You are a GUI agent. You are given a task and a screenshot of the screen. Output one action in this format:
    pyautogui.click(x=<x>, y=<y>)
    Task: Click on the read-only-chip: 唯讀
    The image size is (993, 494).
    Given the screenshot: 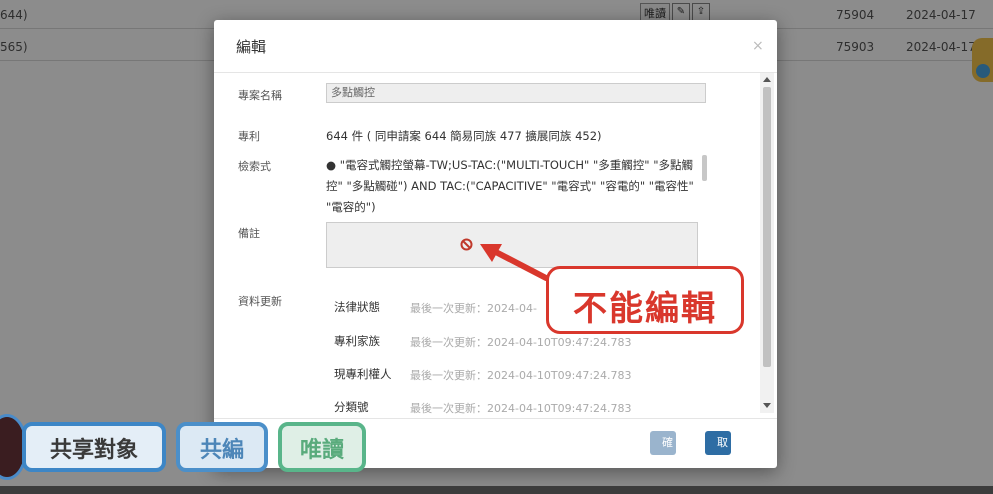 What is the action you would take?
    pyautogui.click(x=322, y=447)
    